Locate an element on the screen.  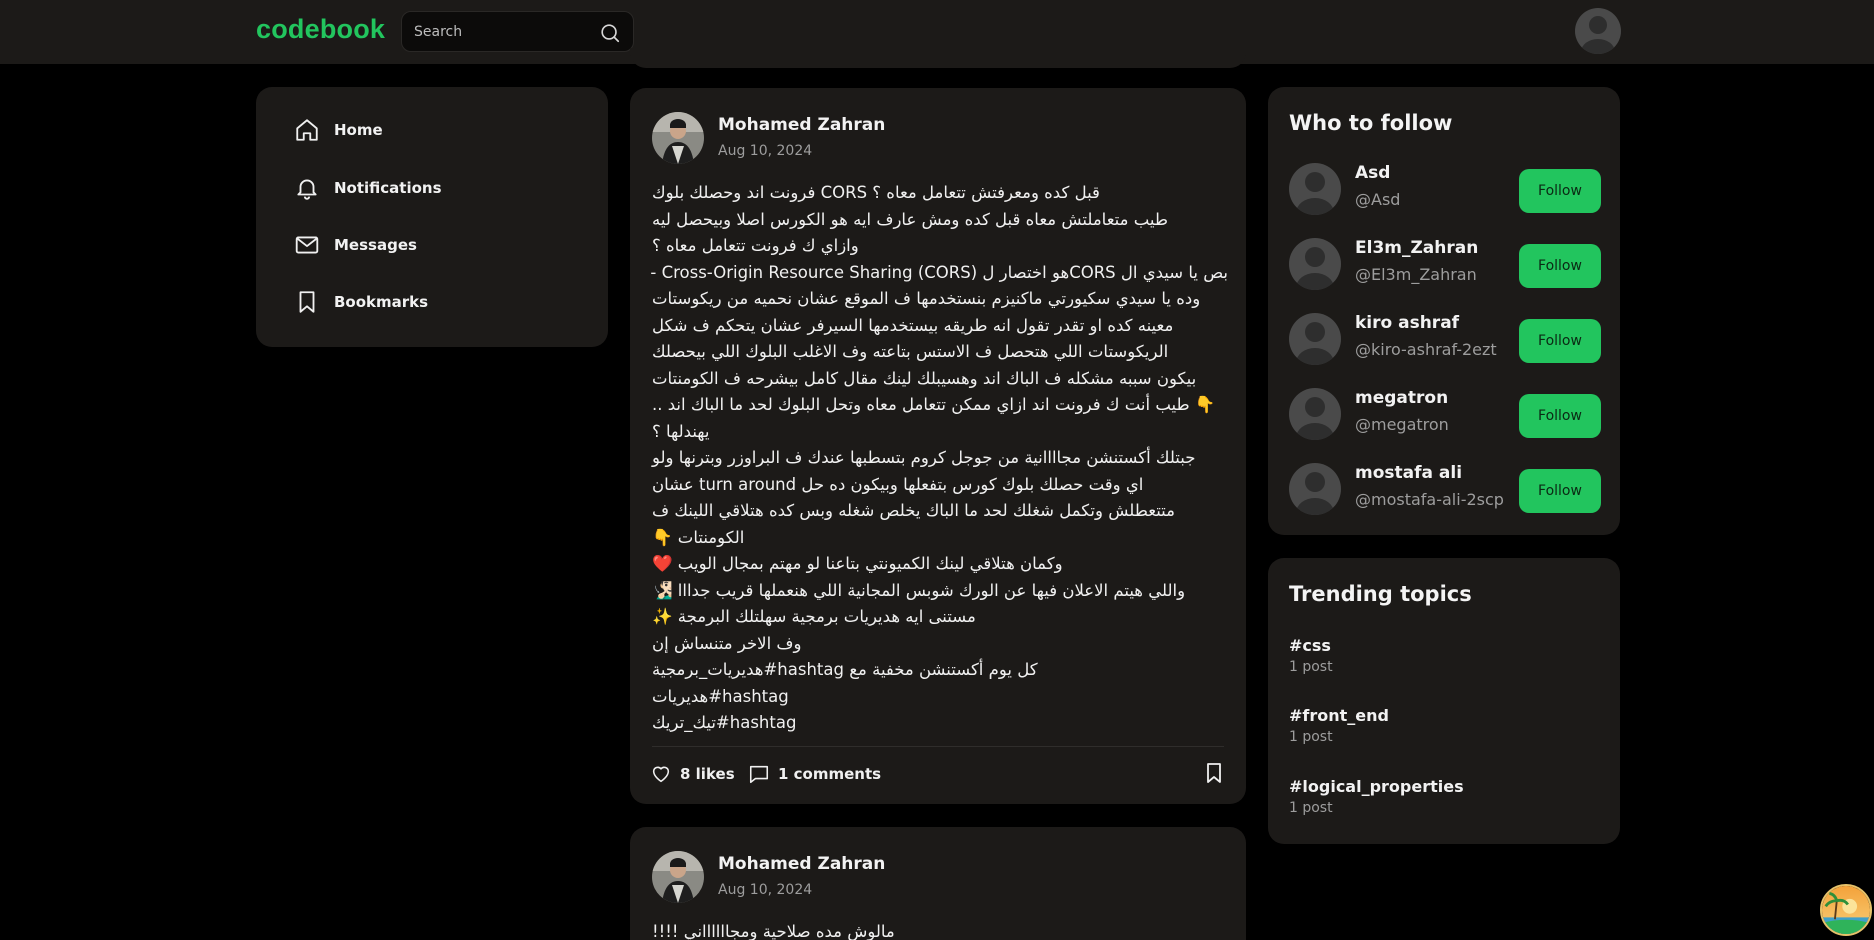
sidebar-item-home: Home is located at coordinates (424, 130).